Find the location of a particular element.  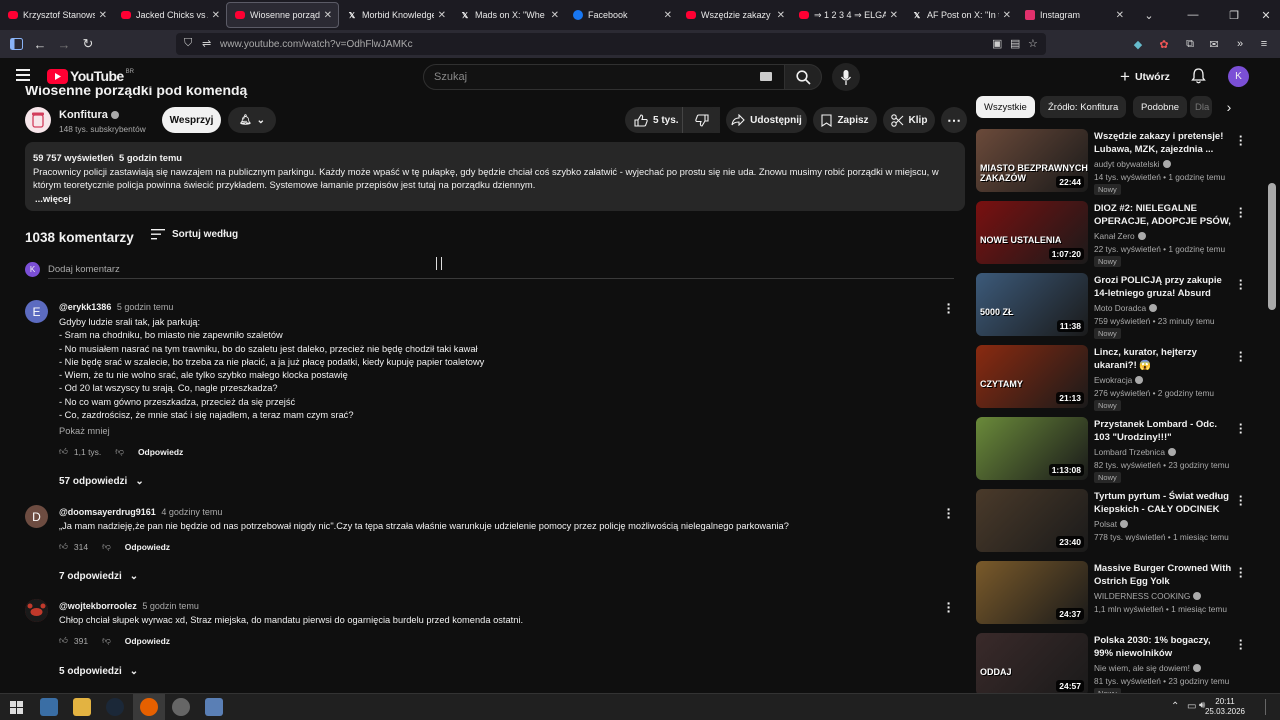

clock: 20:11 25.03.2026 is located at coordinates (1225, 707).